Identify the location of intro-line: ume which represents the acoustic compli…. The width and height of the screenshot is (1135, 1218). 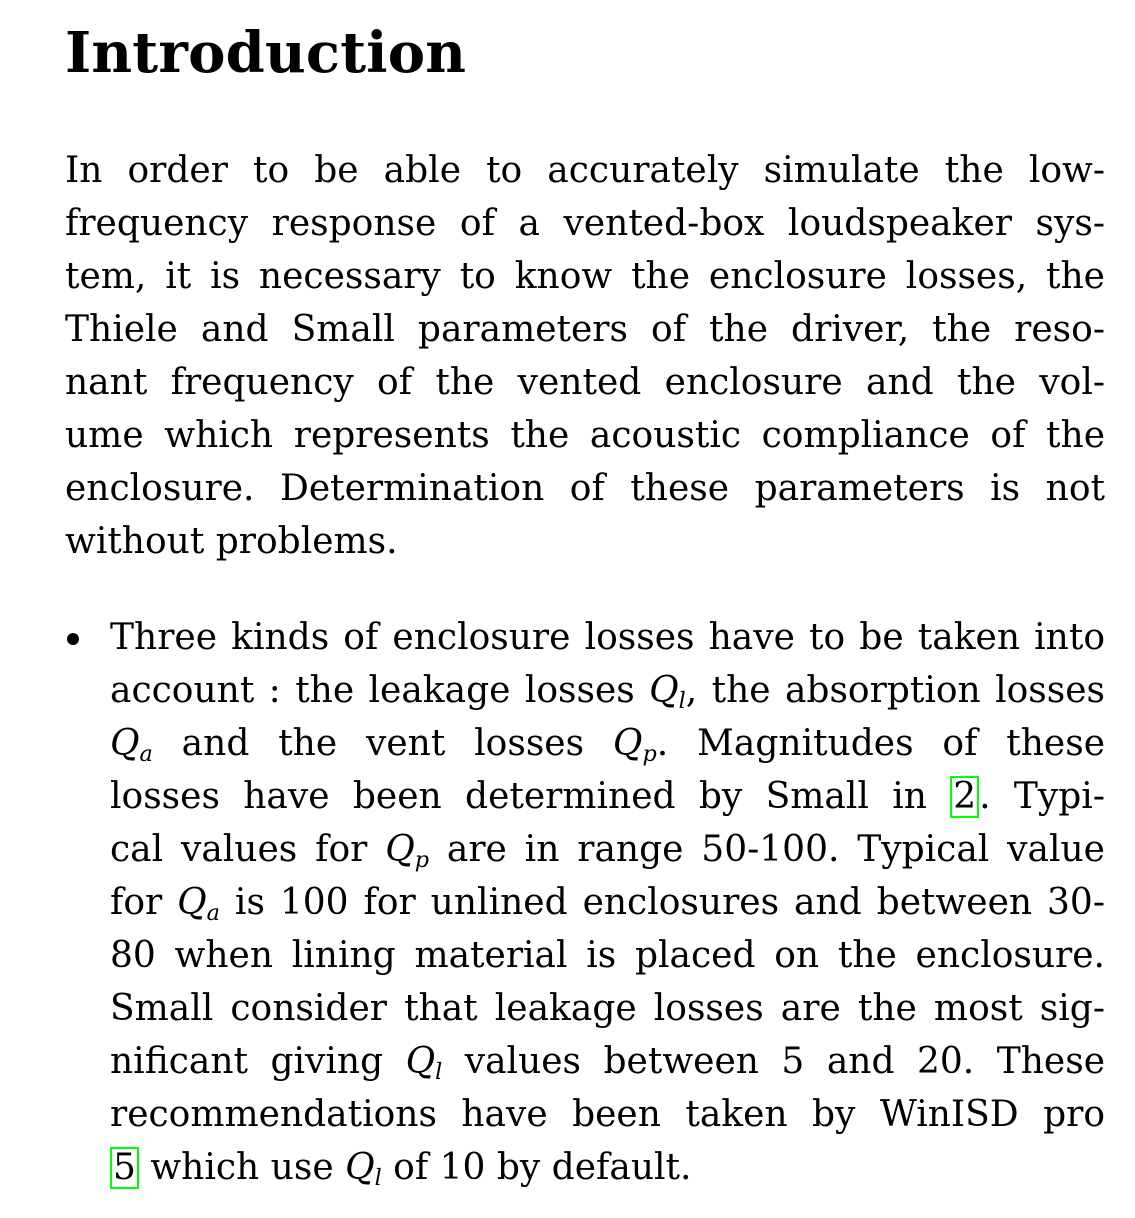
(585, 435).